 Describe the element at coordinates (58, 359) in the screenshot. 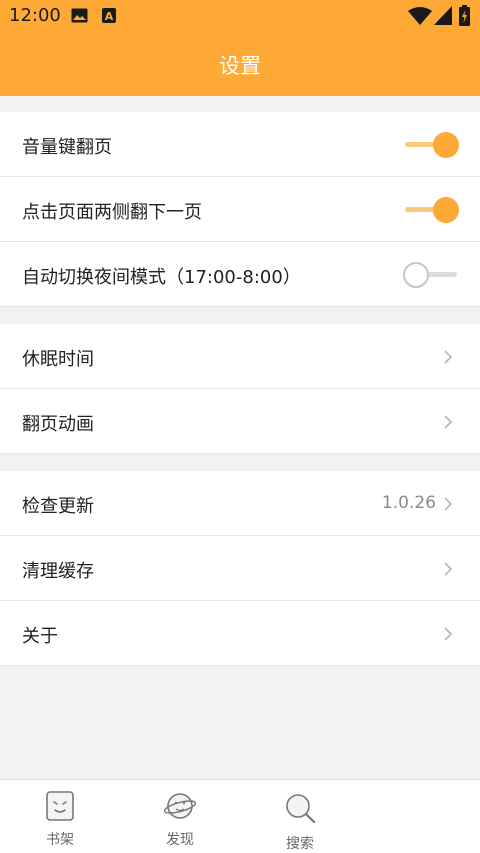

I see `setting-label: 休眠时间` at that location.